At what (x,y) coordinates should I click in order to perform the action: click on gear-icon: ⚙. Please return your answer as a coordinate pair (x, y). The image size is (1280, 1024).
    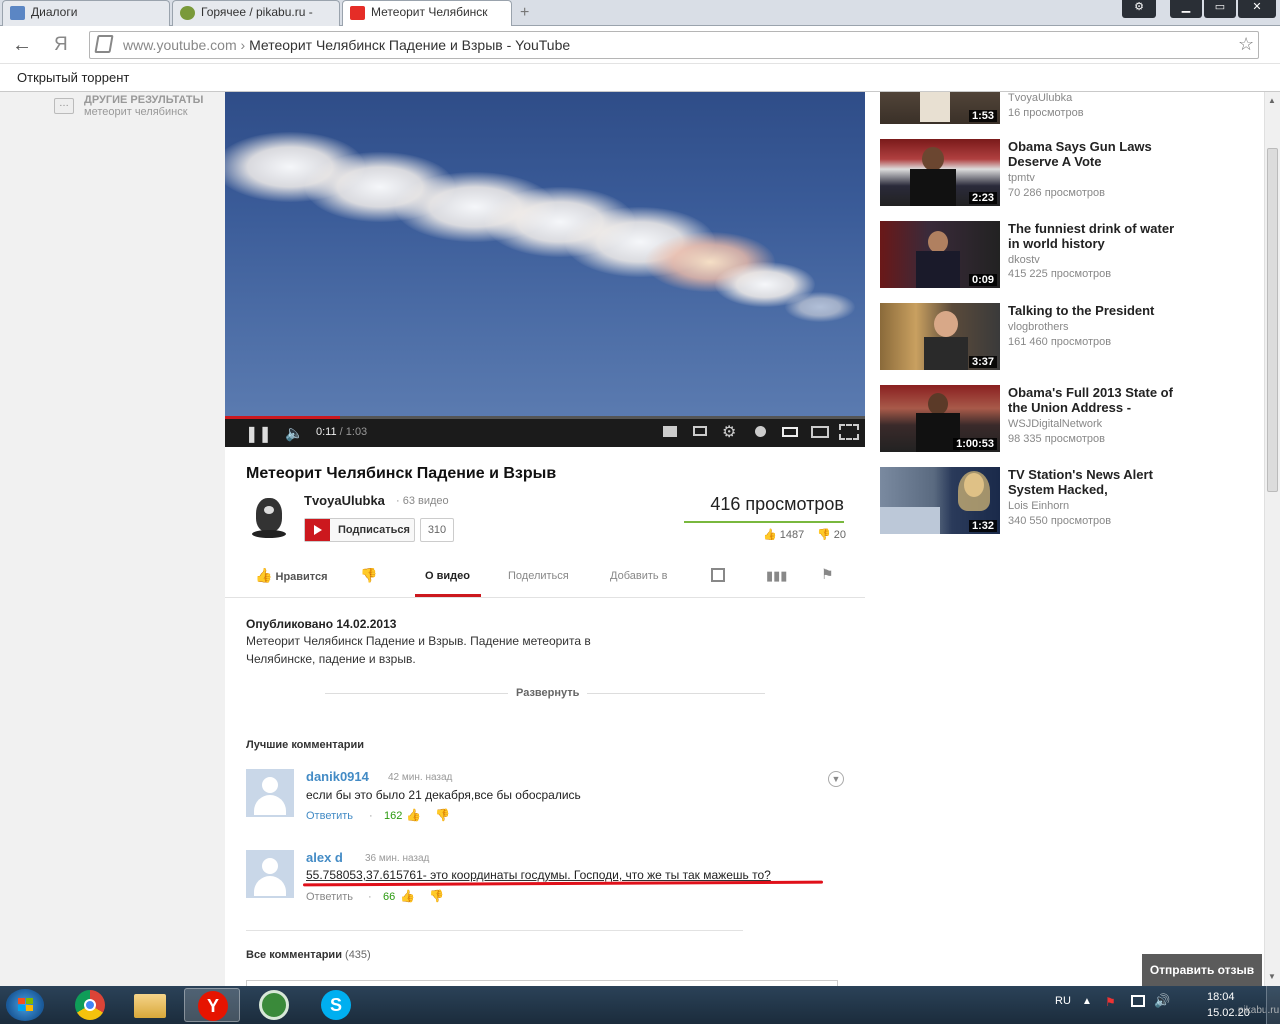
    Looking at the image, I should click on (729, 432).